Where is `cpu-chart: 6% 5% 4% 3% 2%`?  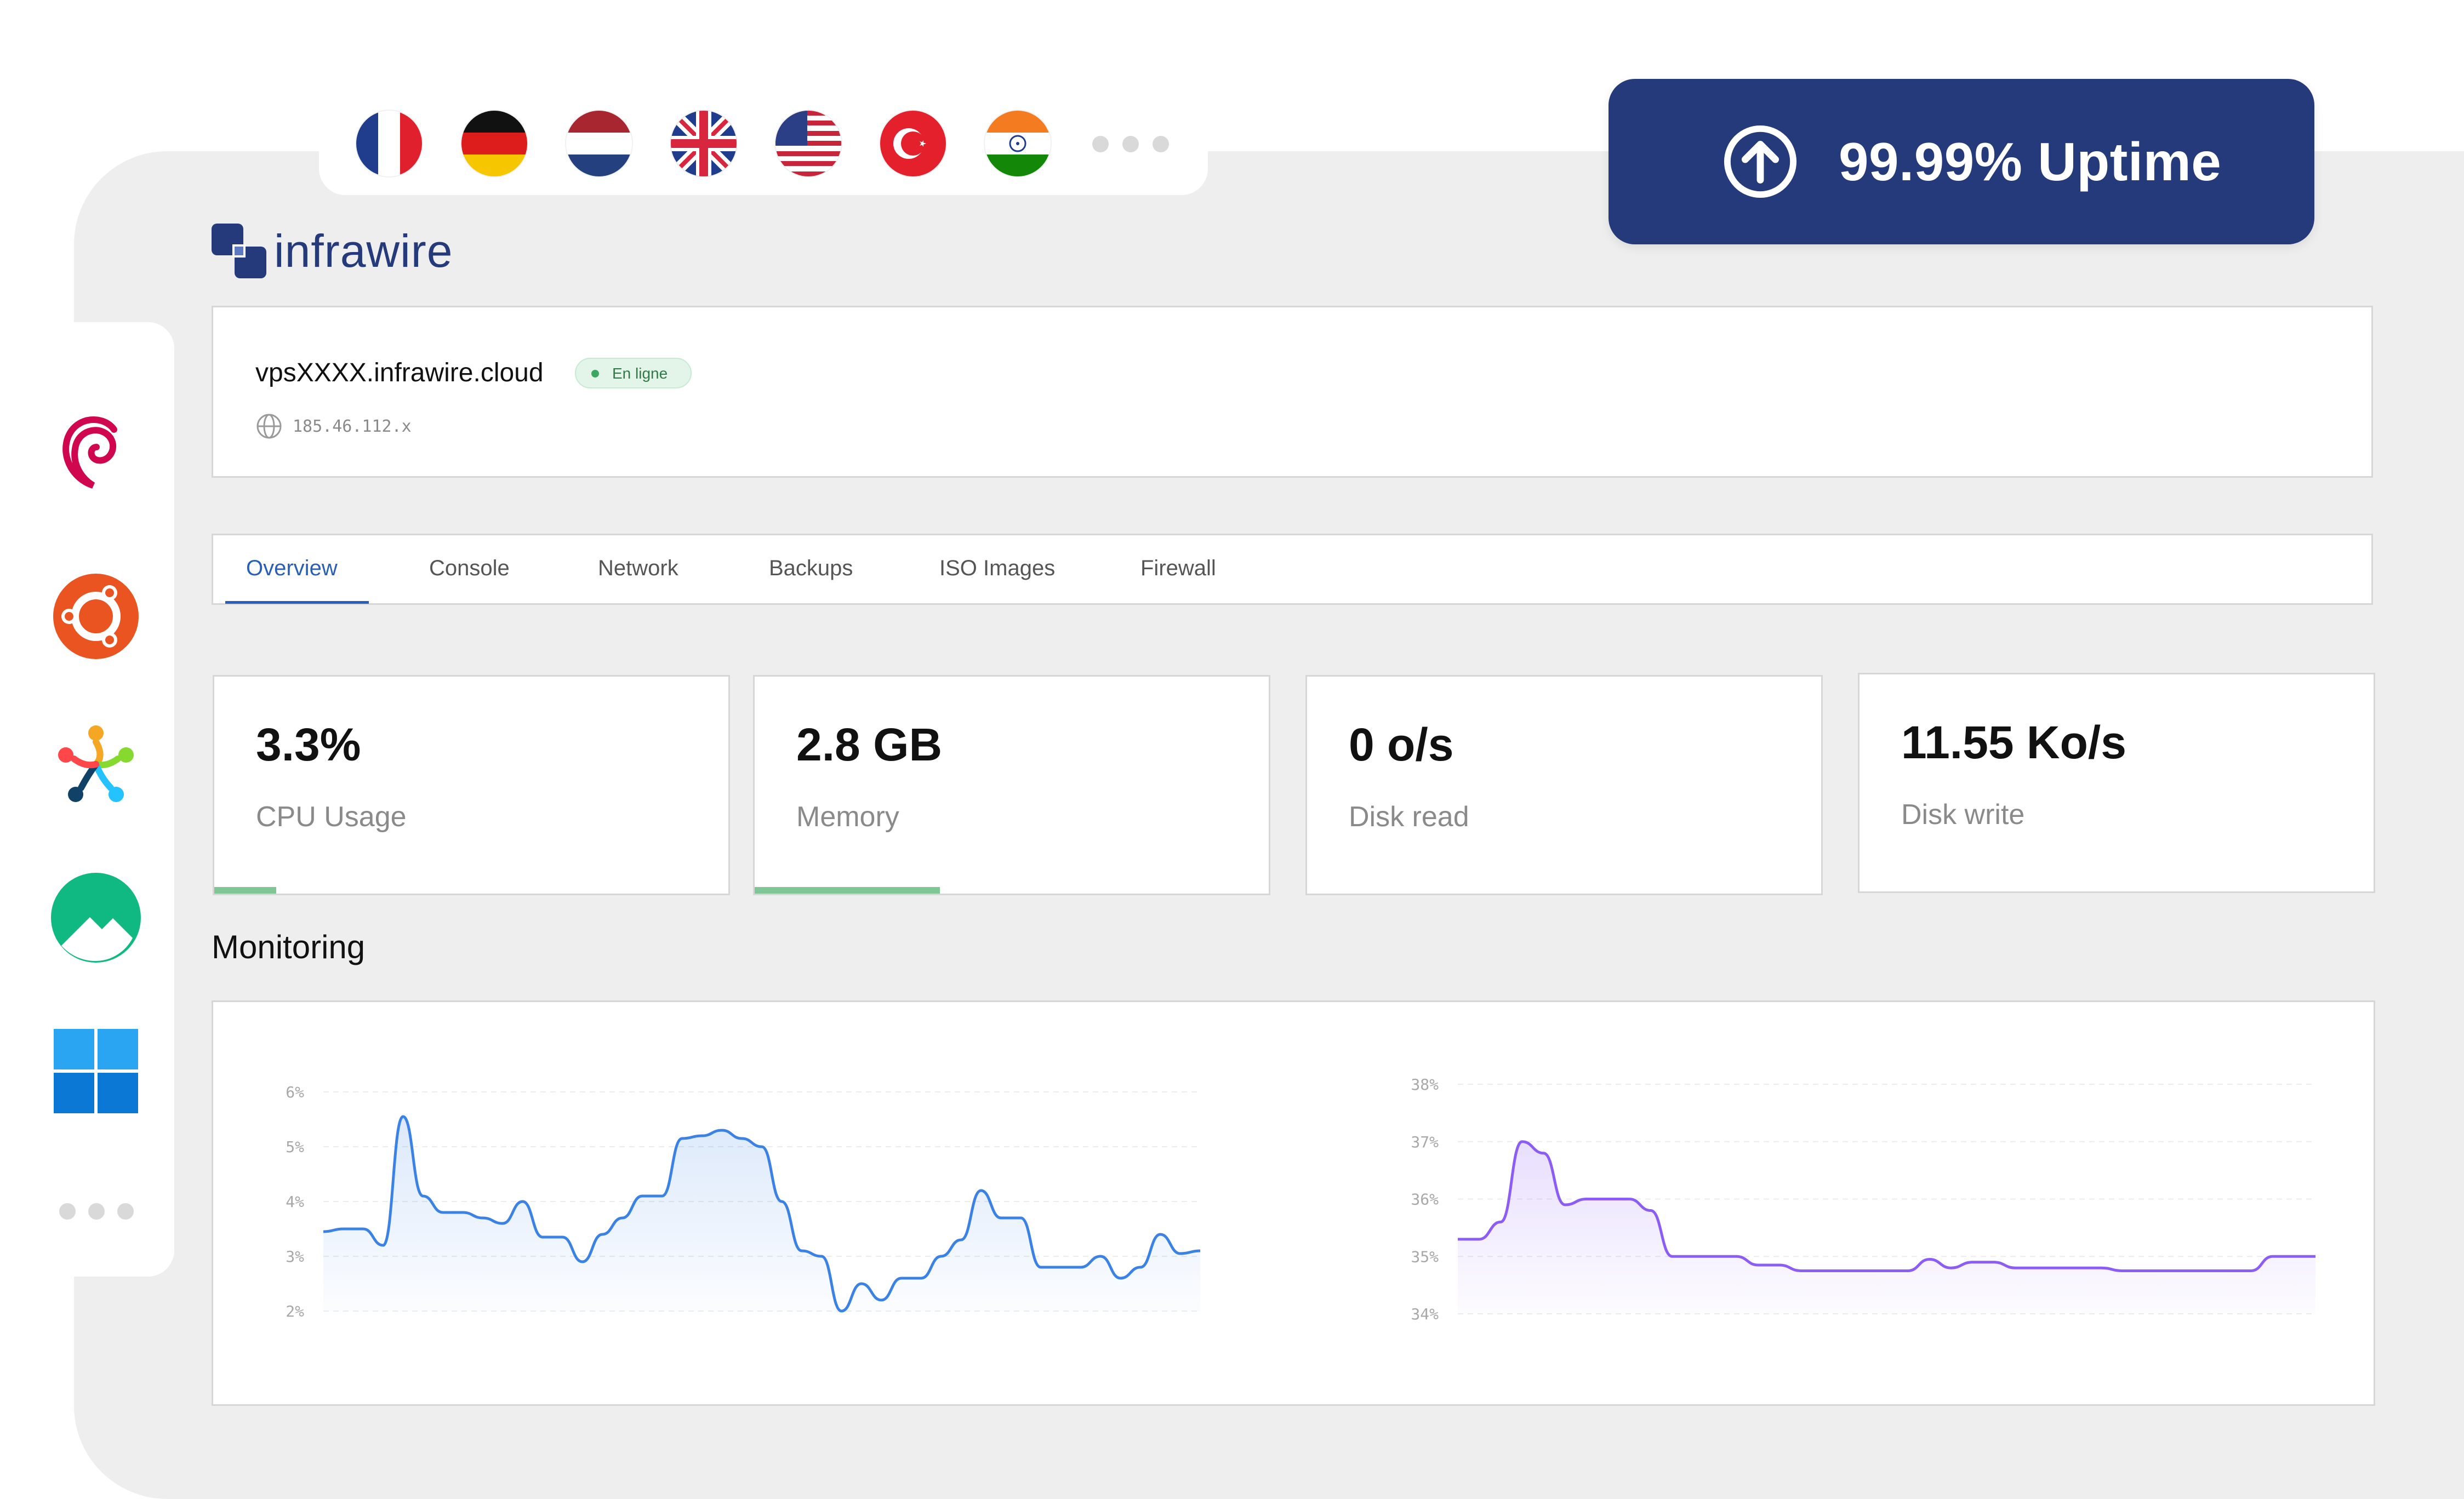 cpu-chart: 6% 5% 4% 3% 2% is located at coordinates (743, 1201).